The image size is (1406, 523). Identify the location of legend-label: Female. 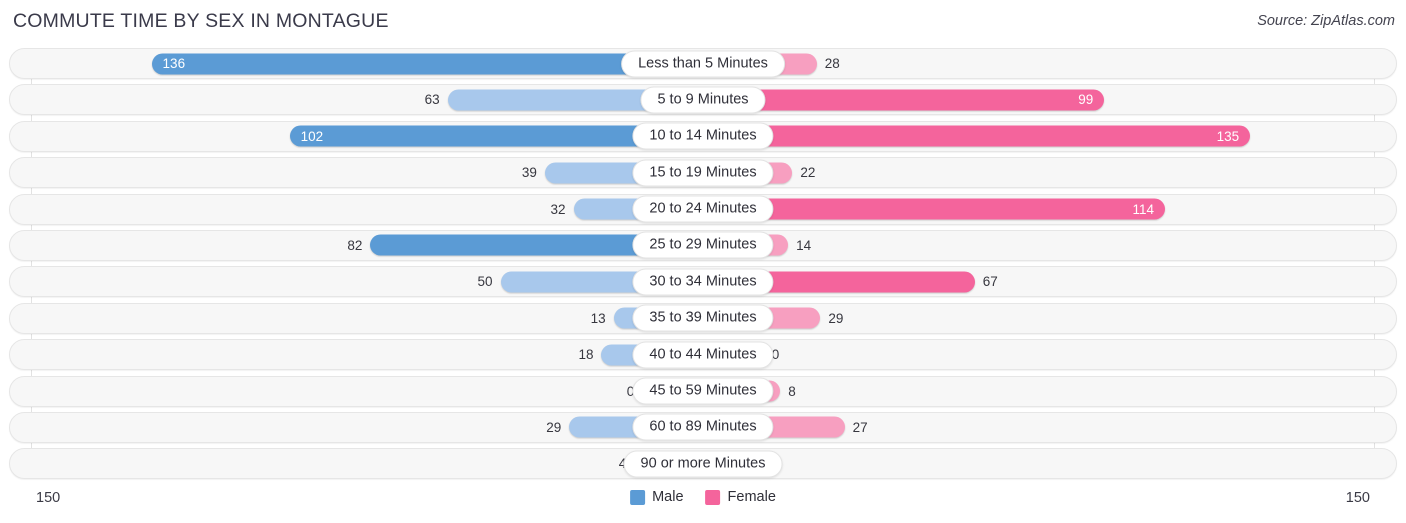
(751, 497).